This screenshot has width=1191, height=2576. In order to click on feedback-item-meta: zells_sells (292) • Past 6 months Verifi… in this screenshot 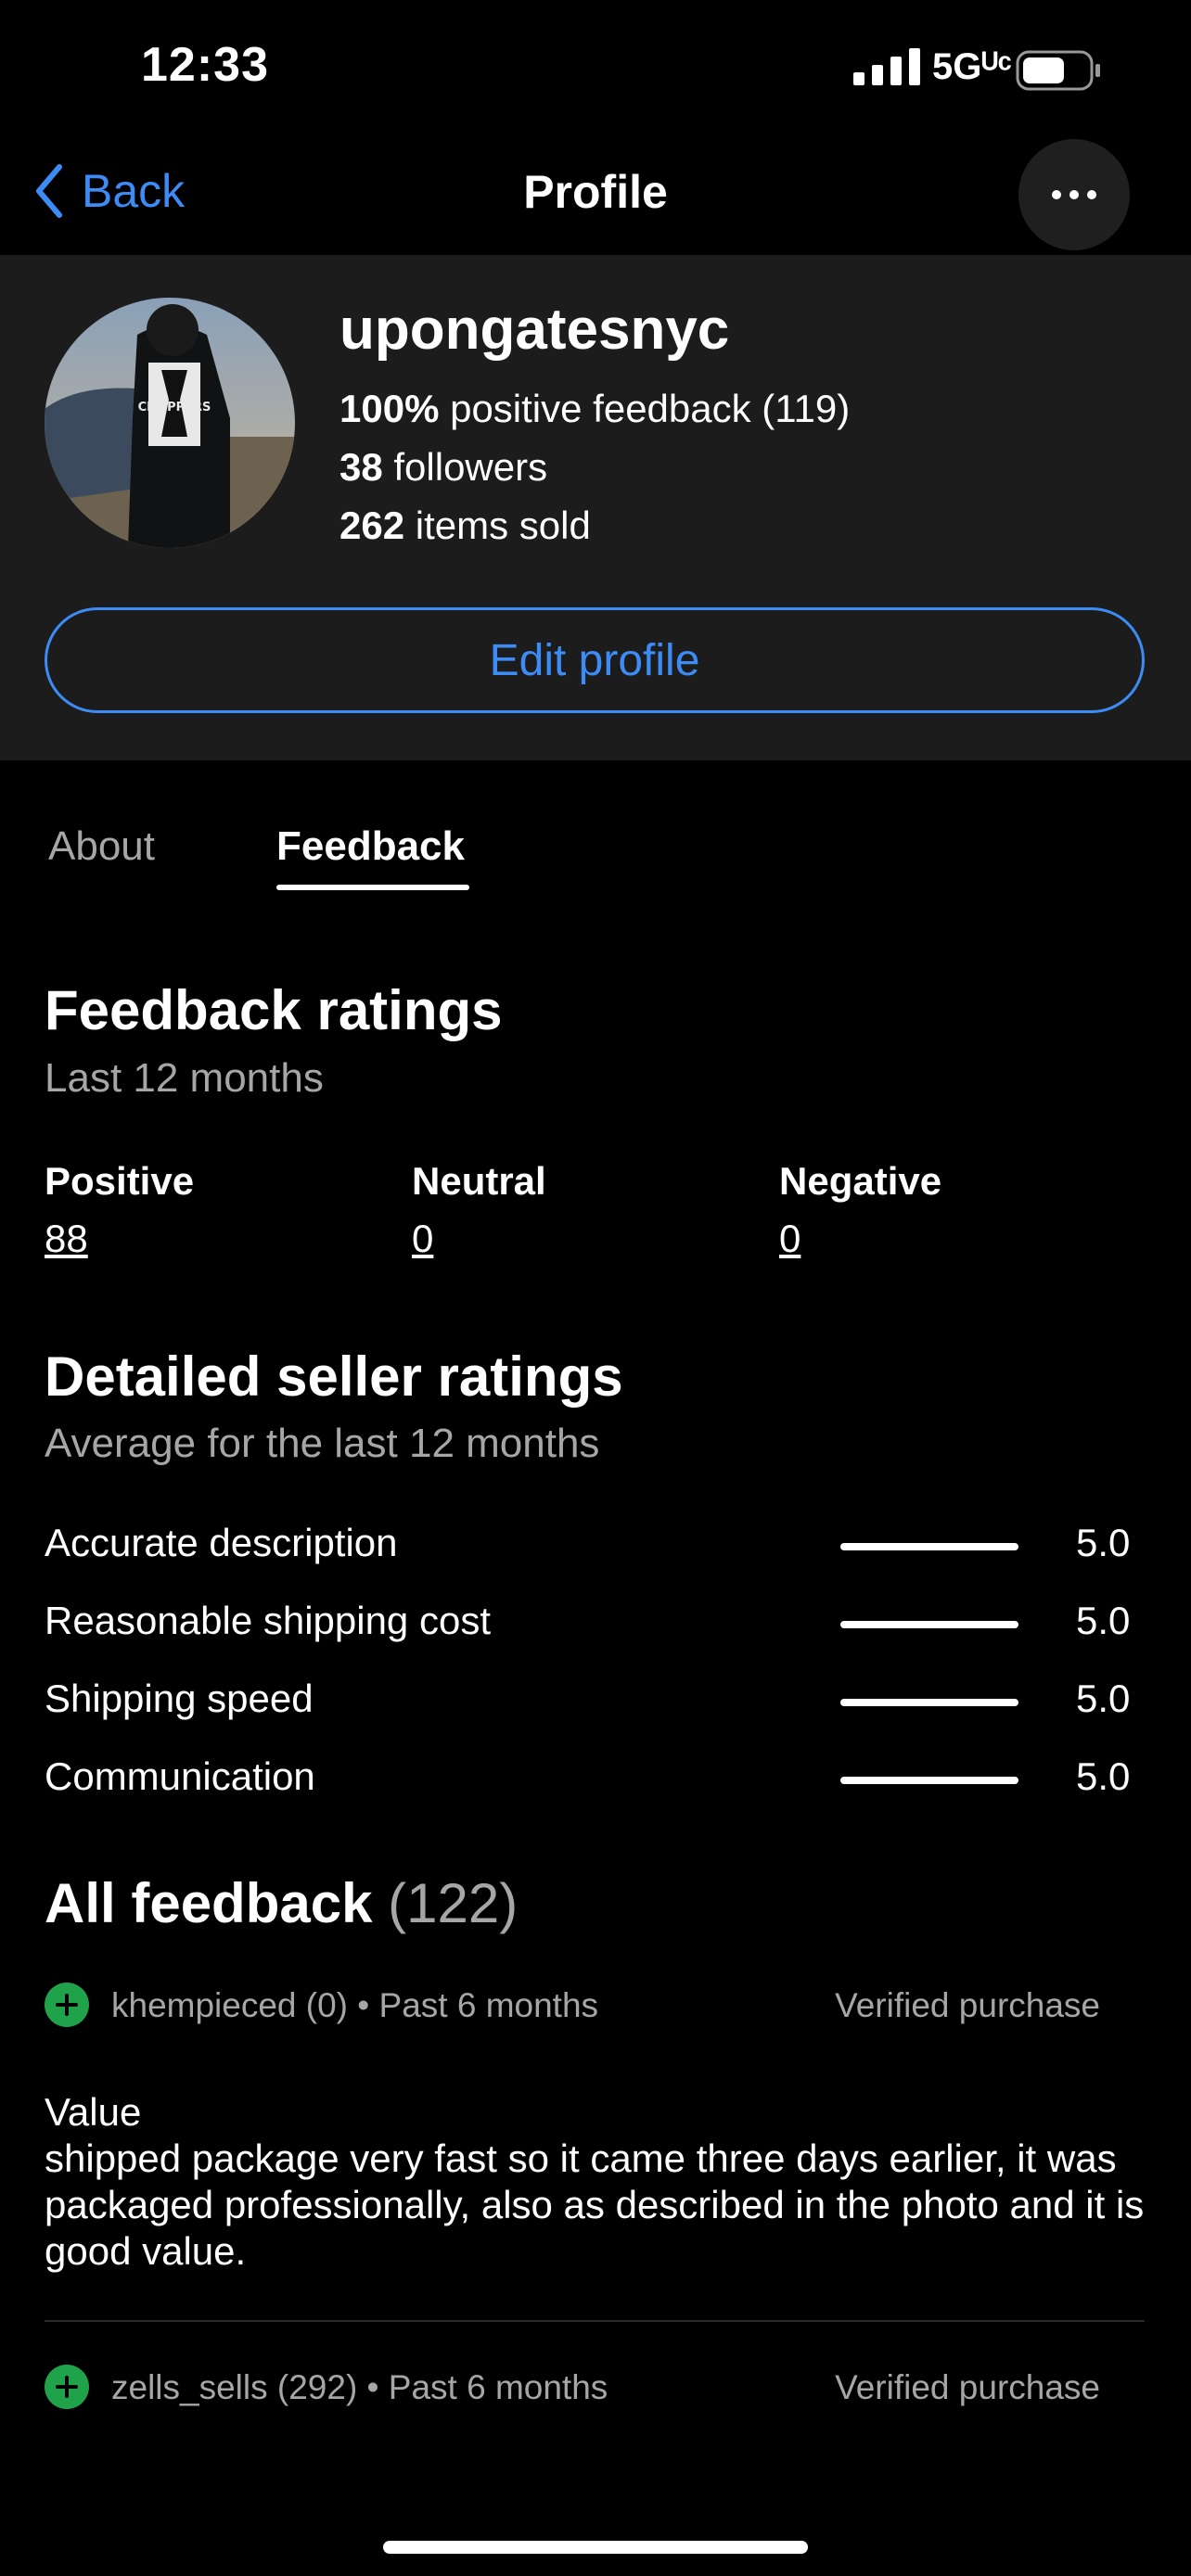, I will do `click(595, 2385)`.